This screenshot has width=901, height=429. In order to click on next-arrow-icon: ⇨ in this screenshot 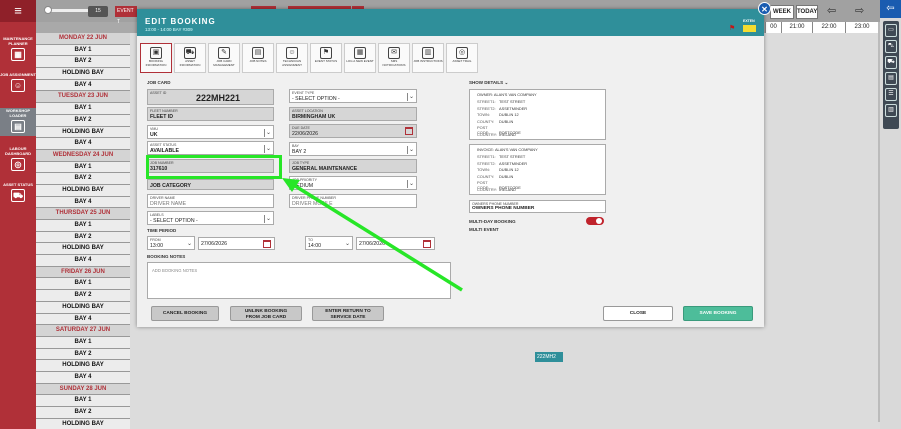, I will do `click(859, 10)`.